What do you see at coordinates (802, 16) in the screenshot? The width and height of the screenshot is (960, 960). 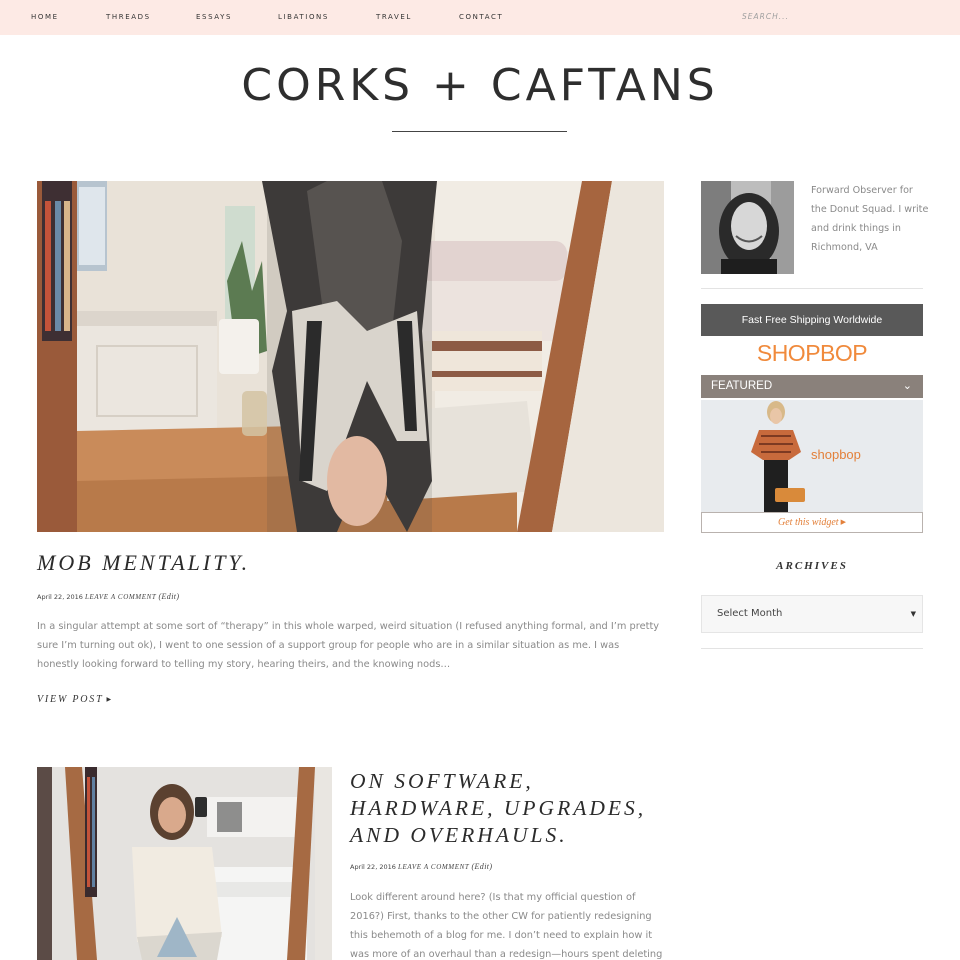 I see `search-input` at bounding box center [802, 16].